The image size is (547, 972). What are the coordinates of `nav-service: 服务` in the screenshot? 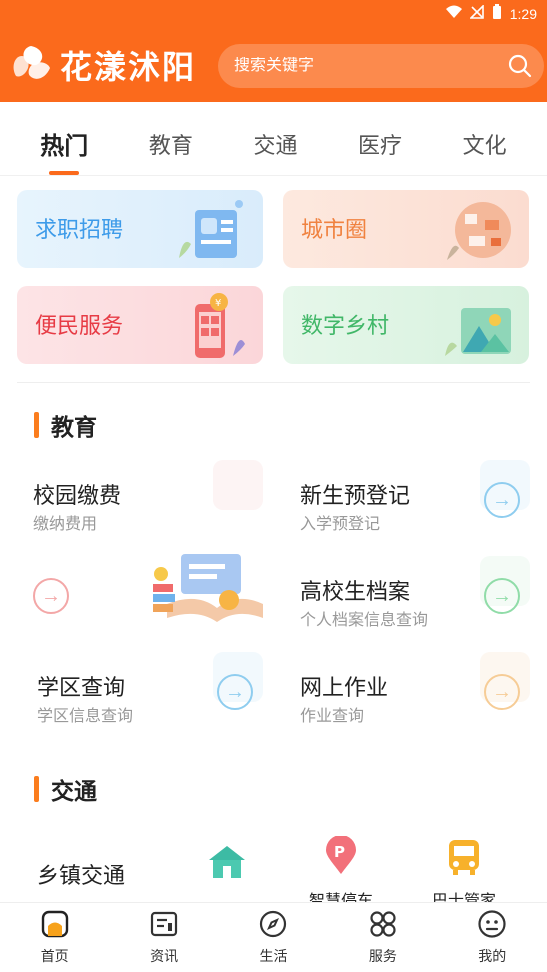 It's located at (383, 937).